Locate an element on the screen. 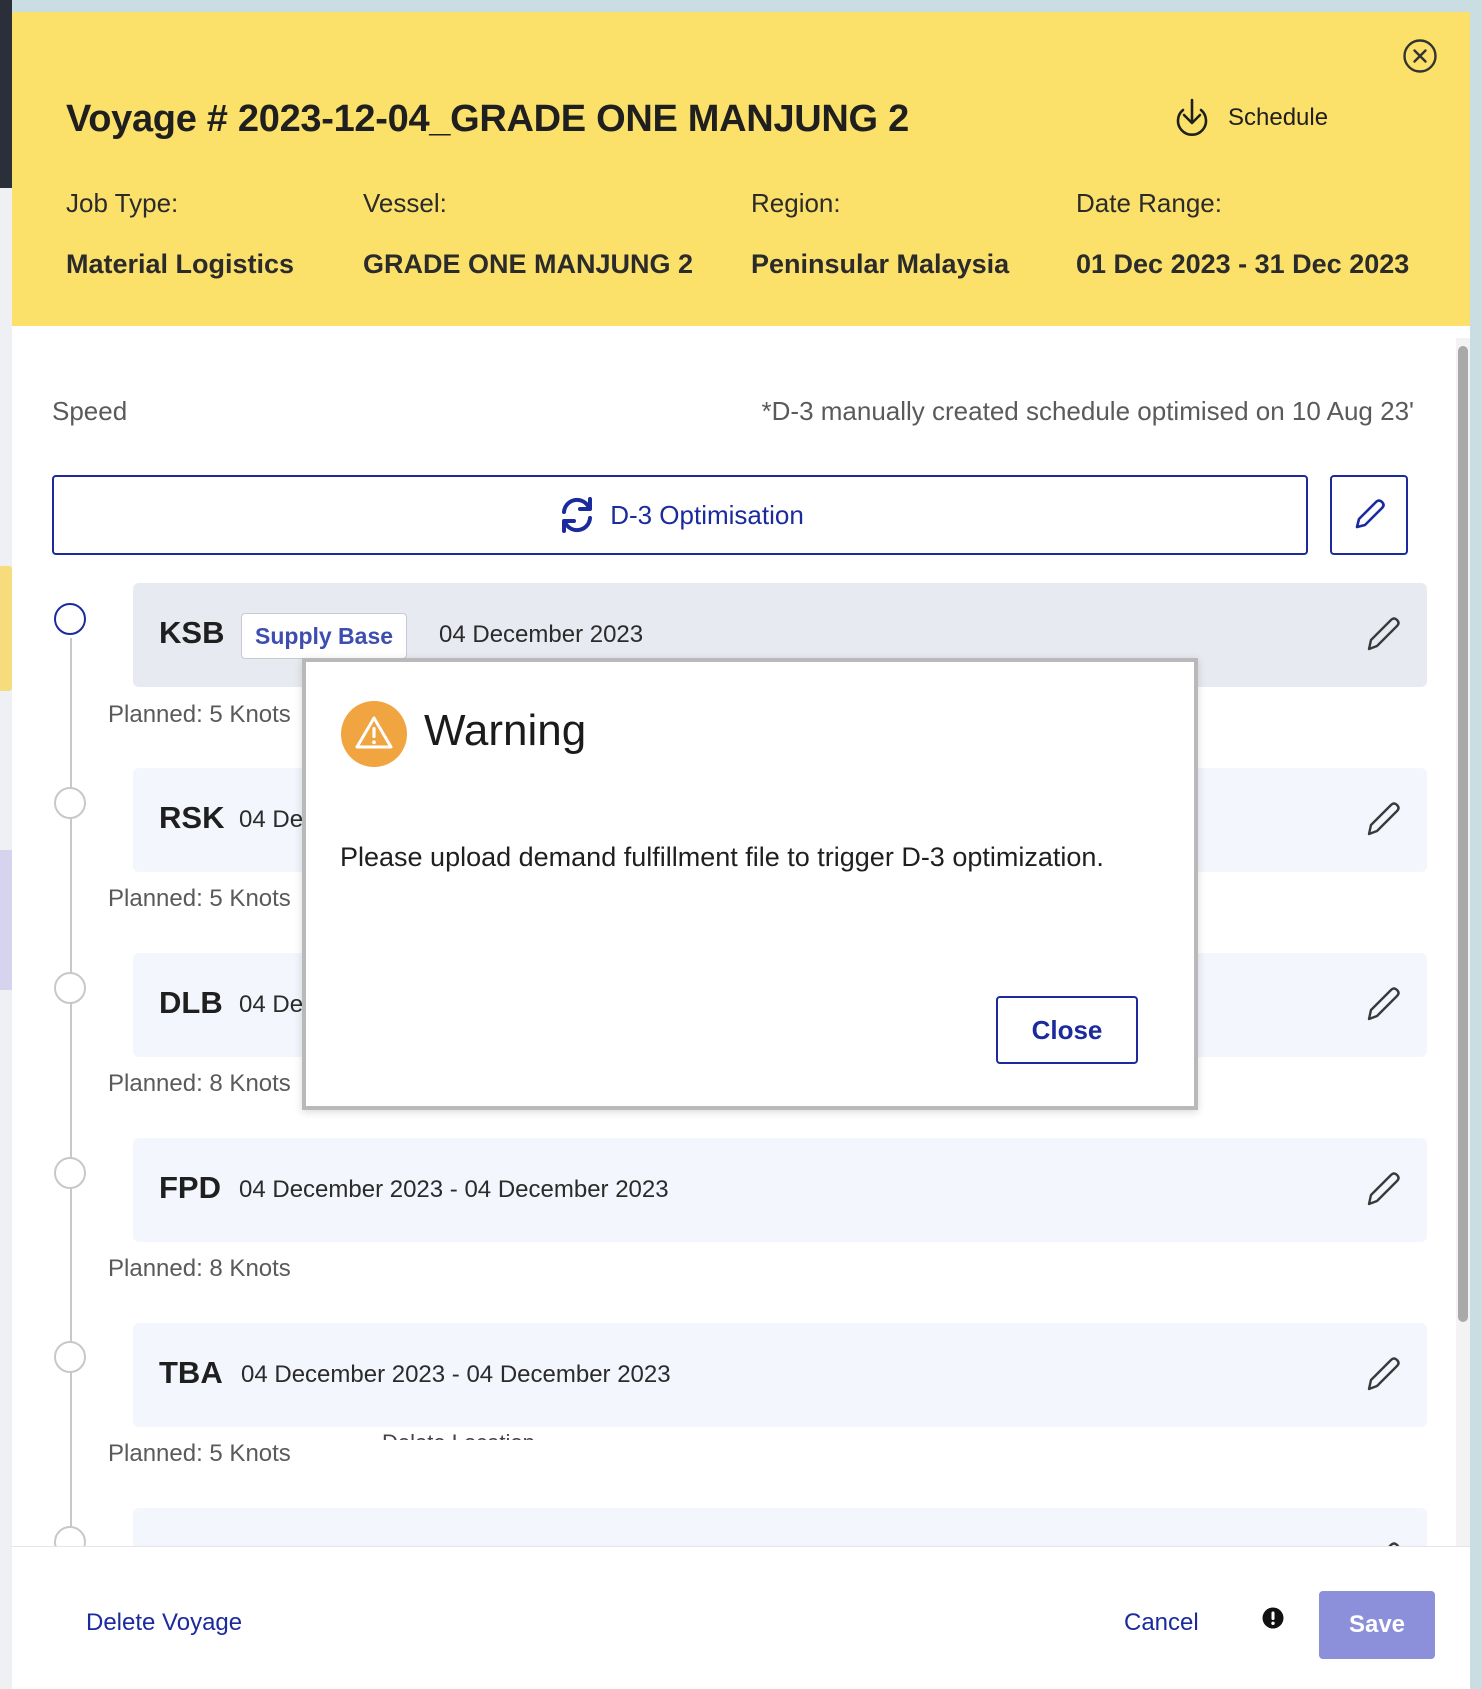  background-chip is located at coordinates (6, 628).